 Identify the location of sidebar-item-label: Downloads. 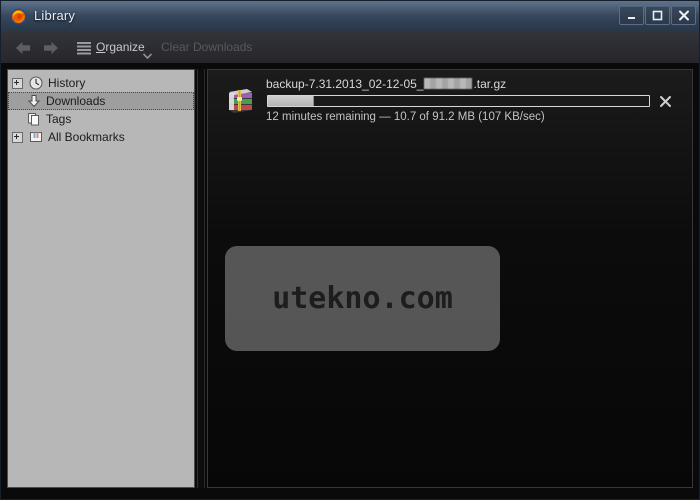
(76, 101).